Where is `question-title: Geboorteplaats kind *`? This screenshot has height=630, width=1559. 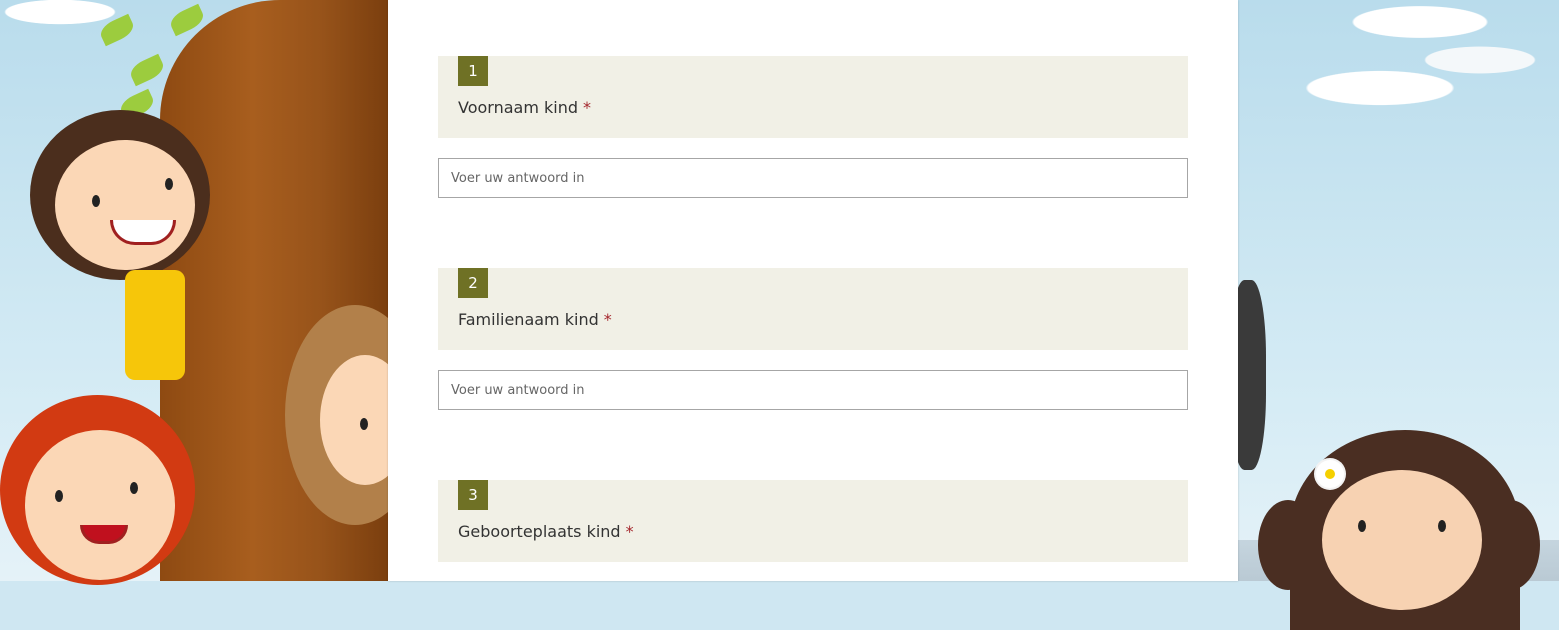
question-title: Geboorteplaats kind * is located at coordinates (546, 531).